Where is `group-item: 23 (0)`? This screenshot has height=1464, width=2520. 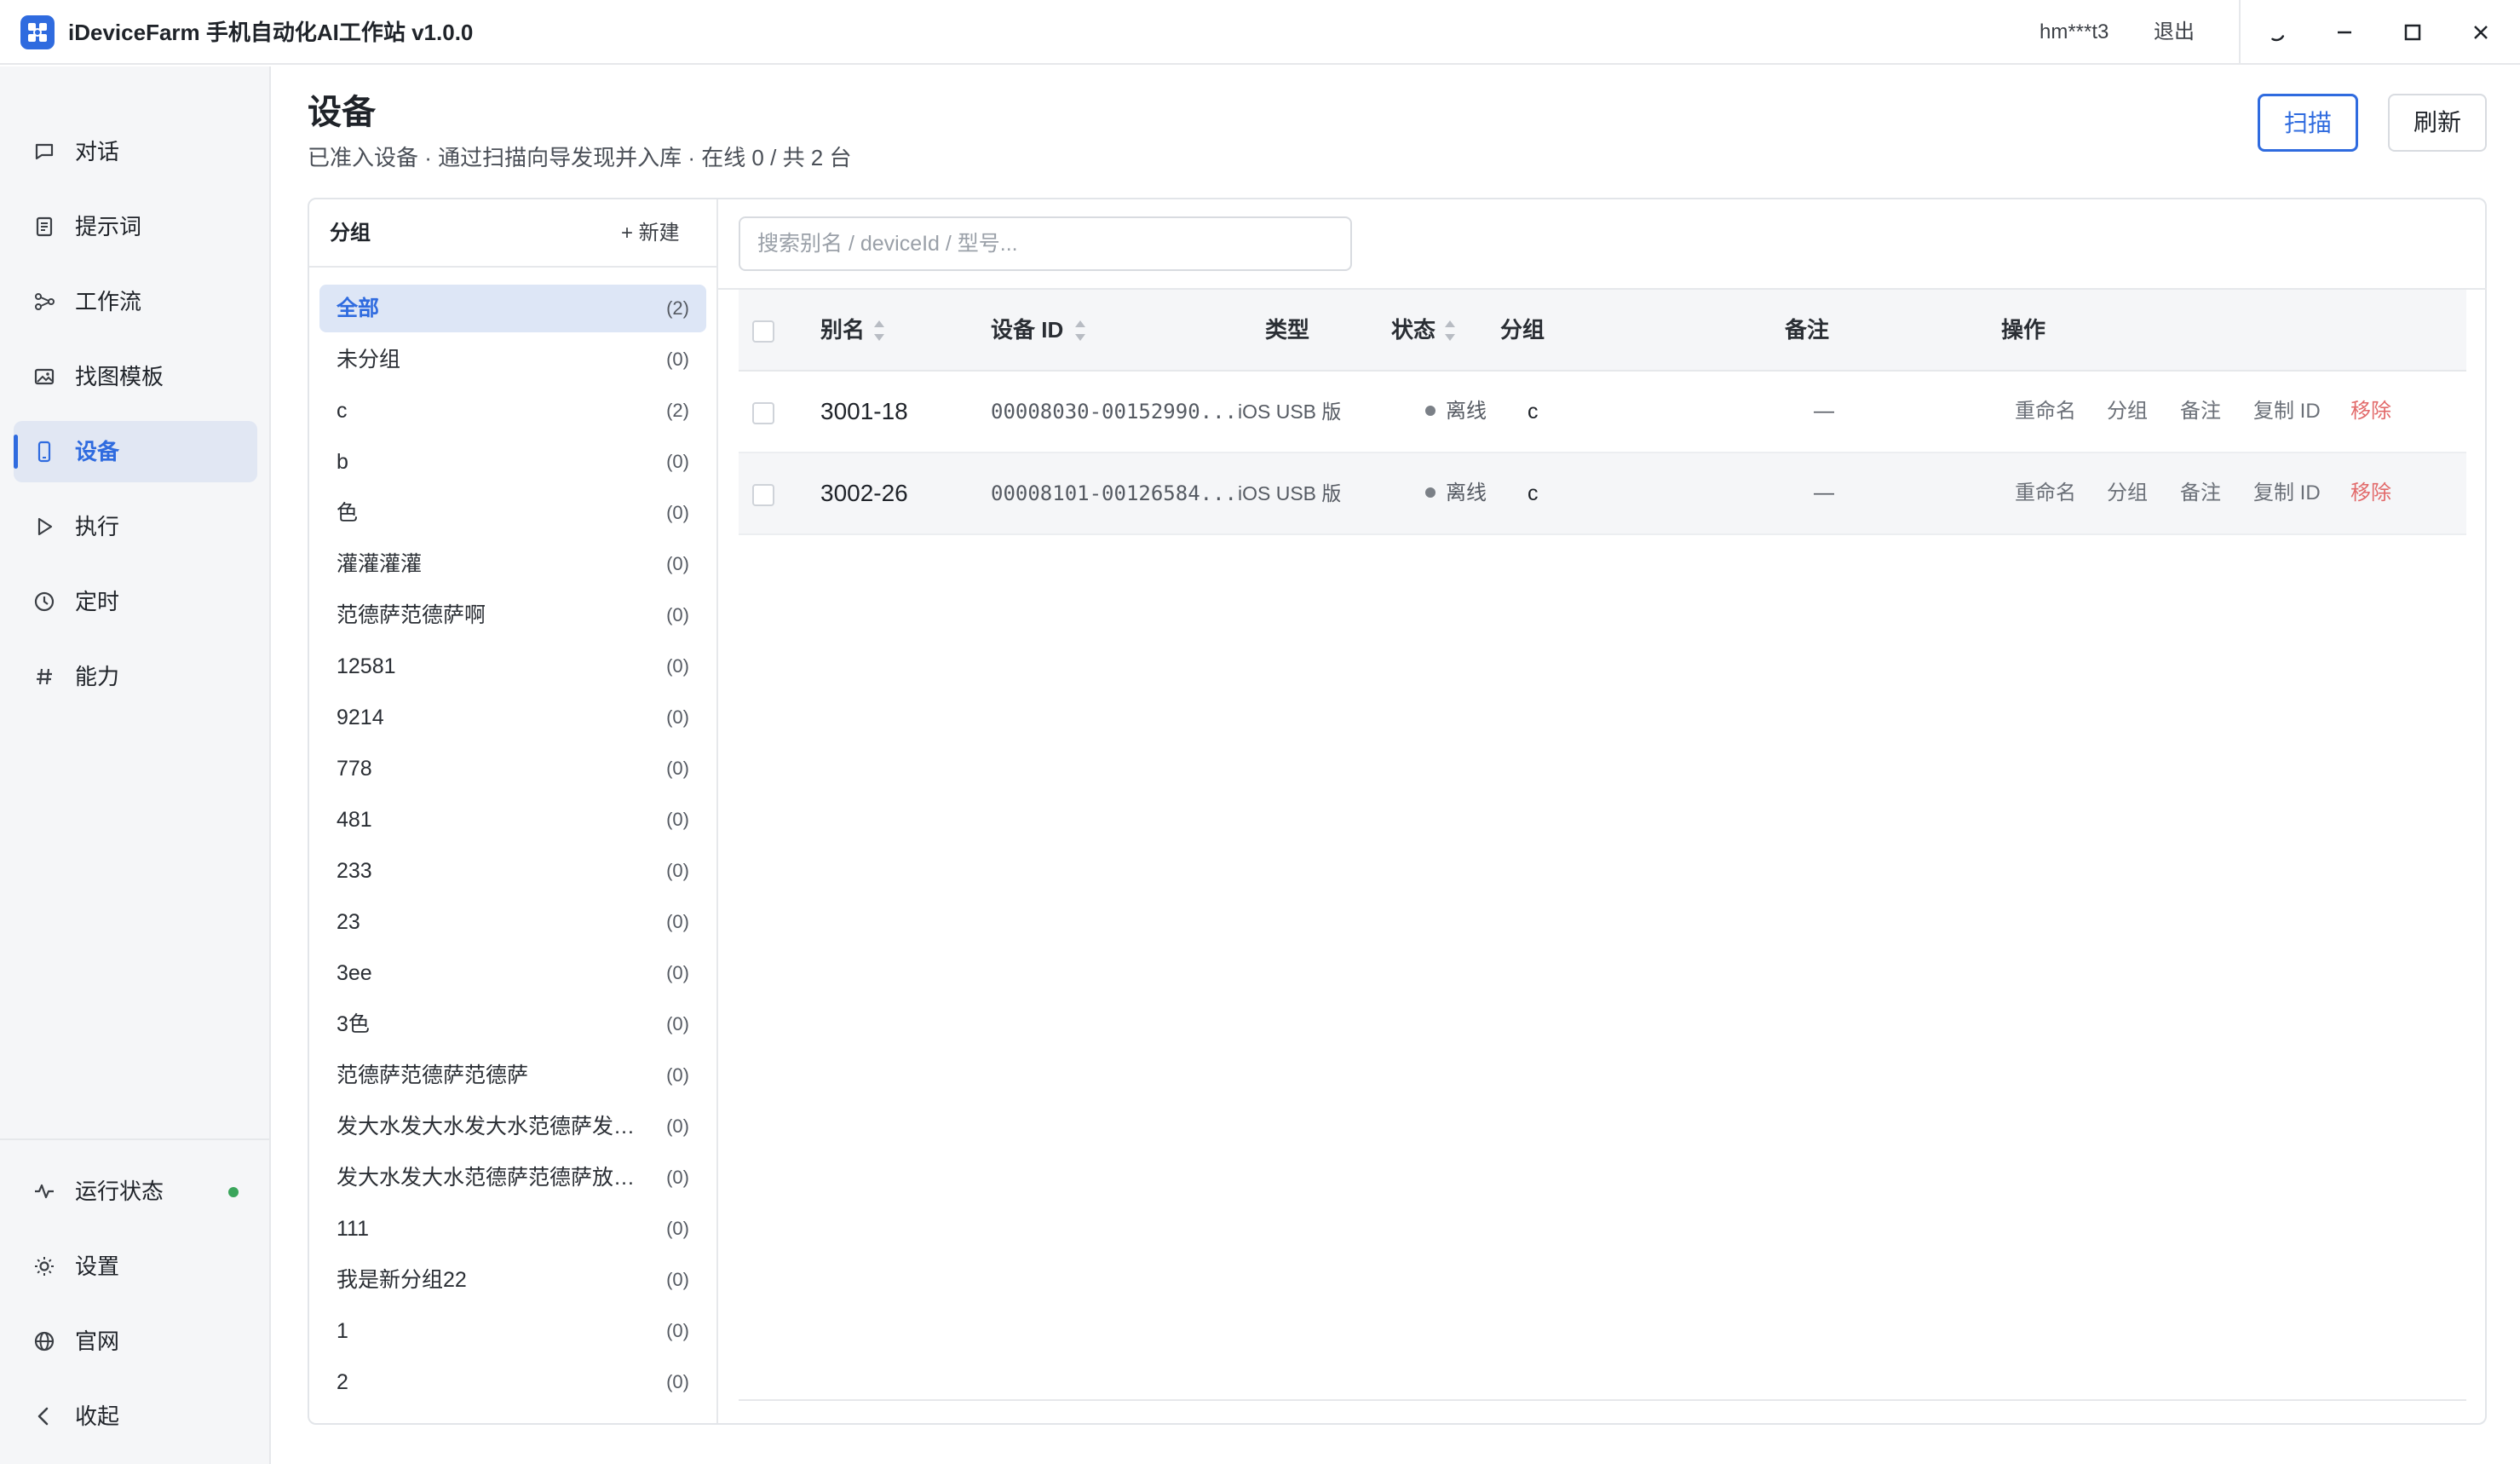
group-item: 23 (0) is located at coordinates (512, 922).